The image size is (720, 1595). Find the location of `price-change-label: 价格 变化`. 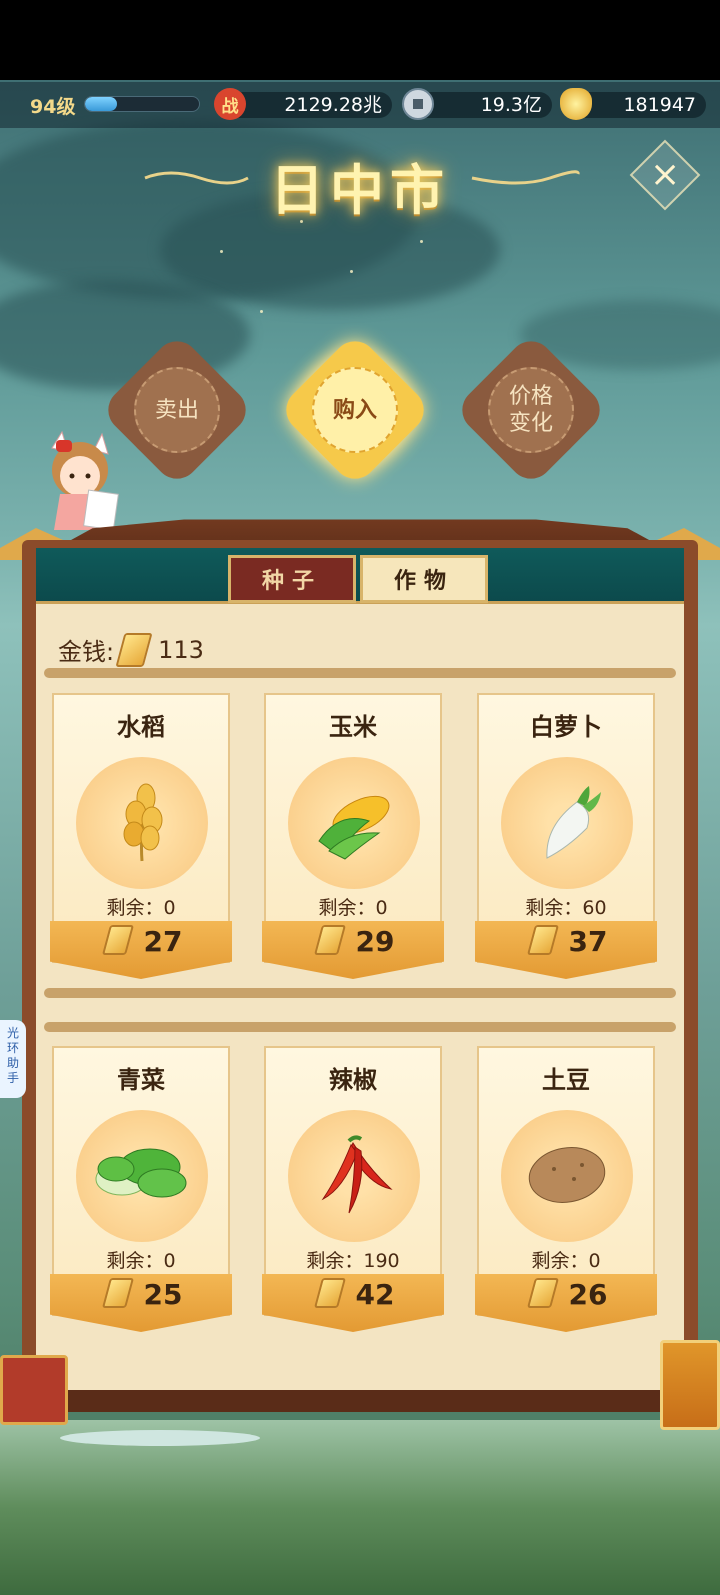

price-change-label: 价格 变化 is located at coordinates (530, 410).